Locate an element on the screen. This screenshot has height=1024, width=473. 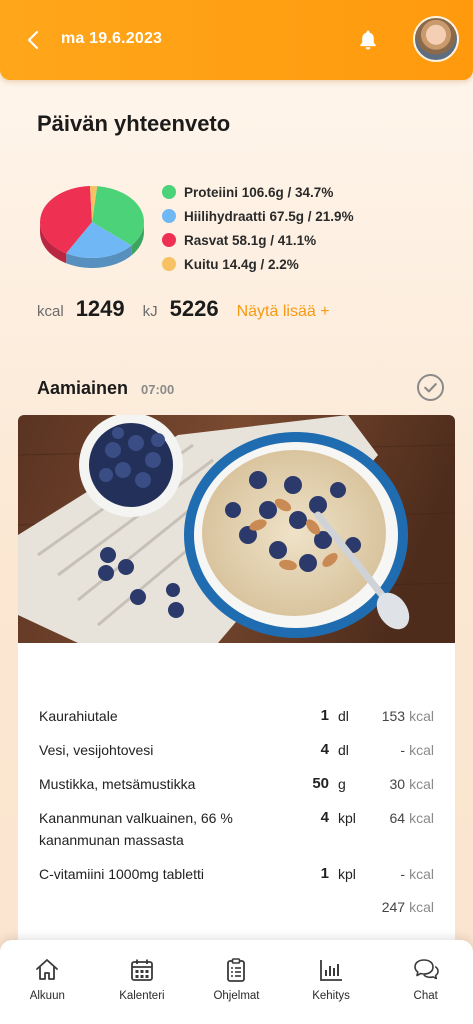
bottom-nav: Alkuun Kalenteri Ohjelmat Kehitys Chat is located at coordinates (236, 982).